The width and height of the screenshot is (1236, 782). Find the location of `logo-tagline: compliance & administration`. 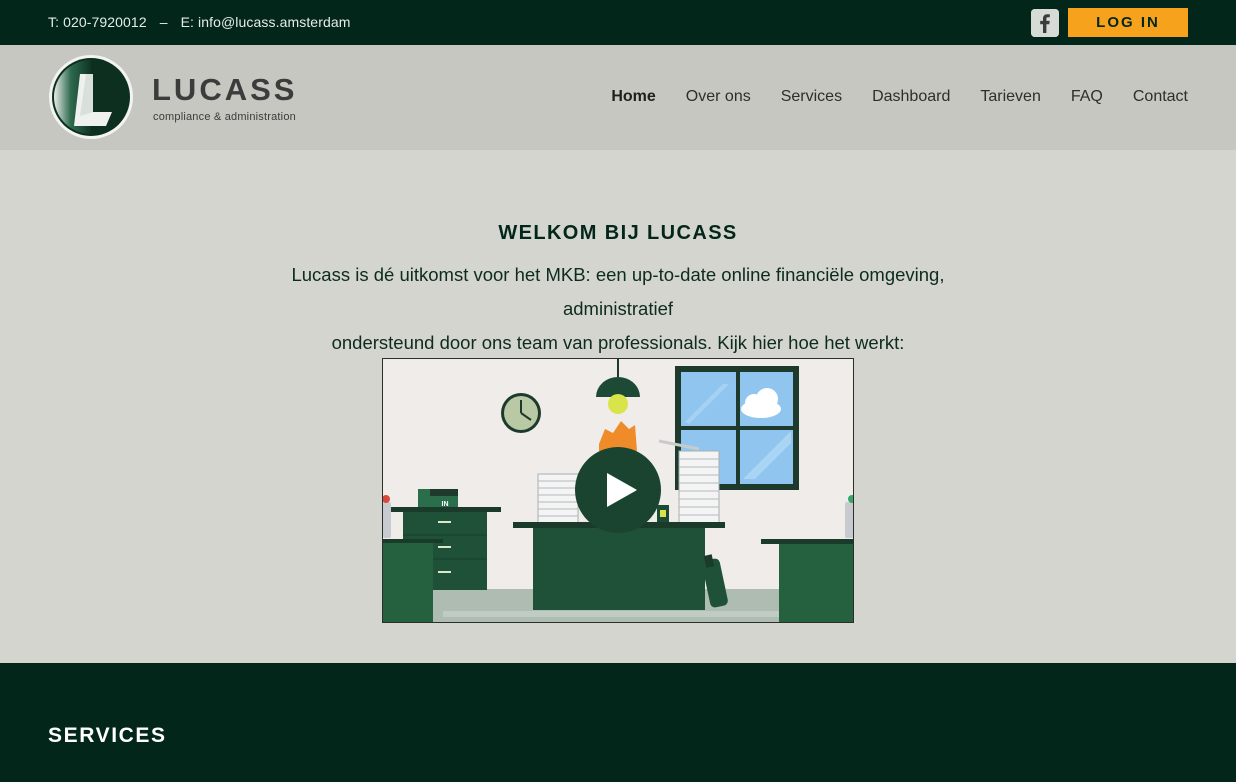

logo-tagline: compliance & administration is located at coordinates (224, 117).